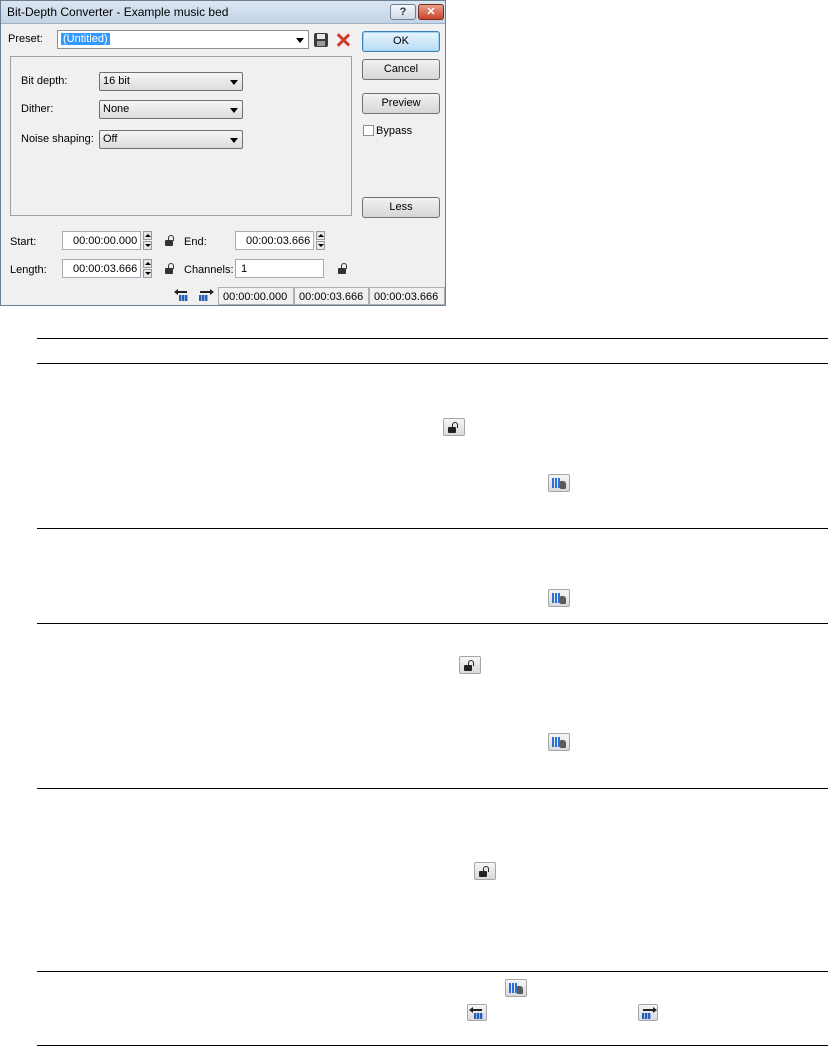 The height and width of the screenshot is (1046, 828). What do you see at coordinates (244, 269) in the screenshot?
I see `channels-value: 1` at bounding box center [244, 269].